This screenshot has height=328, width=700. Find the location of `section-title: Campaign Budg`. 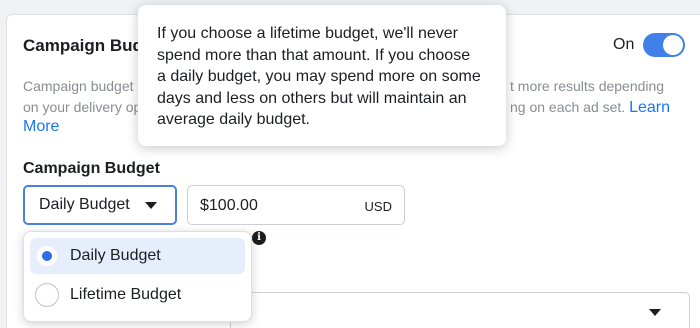

section-title: Campaign Budg is located at coordinates (88, 45).